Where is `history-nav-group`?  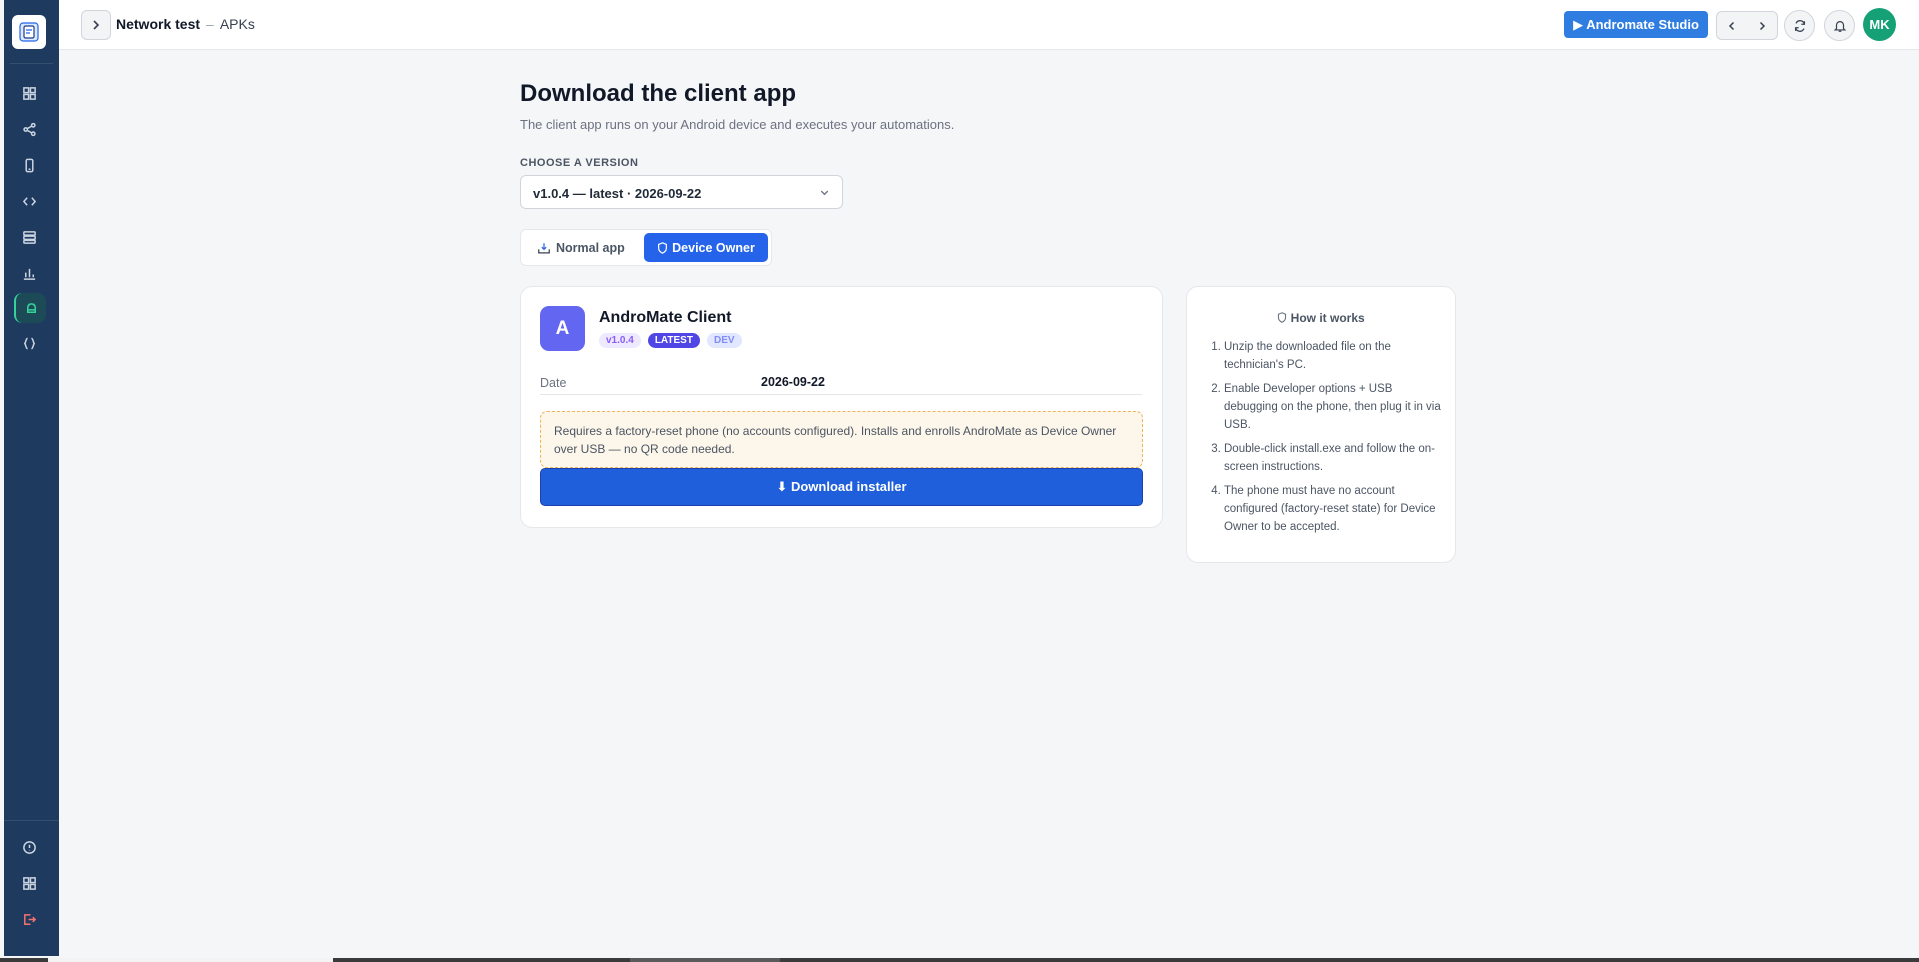 history-nav-group is located at coordinates (1747, 25).